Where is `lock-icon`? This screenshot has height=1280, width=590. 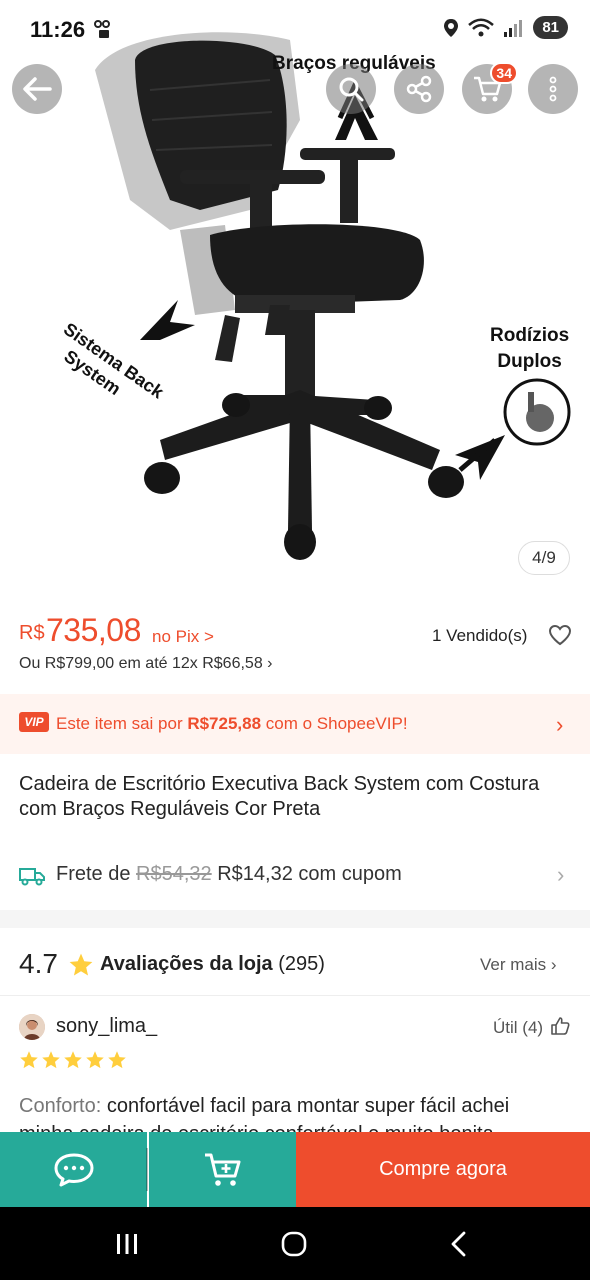 lock-icon is located at coordinates (102, 29).